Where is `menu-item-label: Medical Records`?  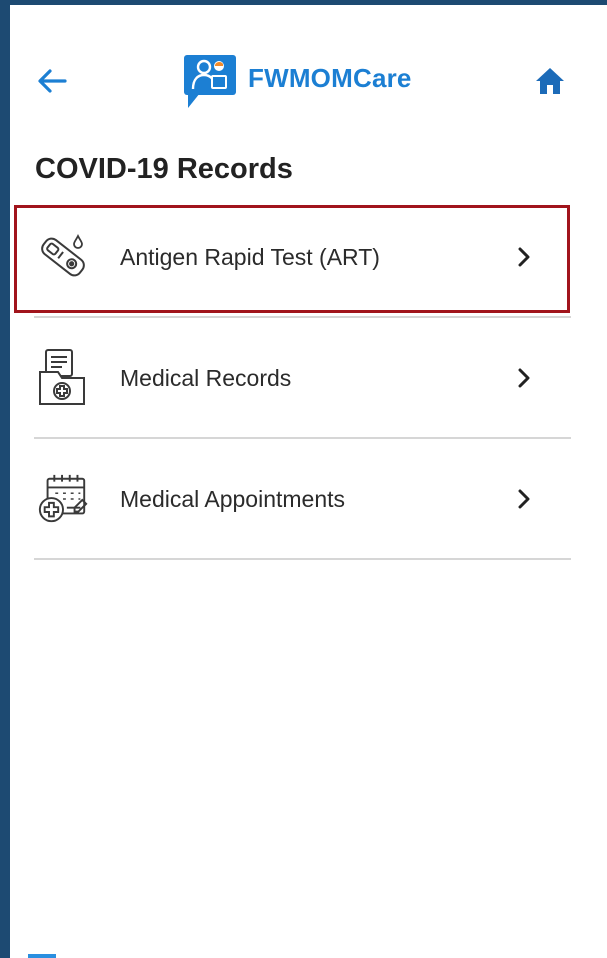
menu-item-label: Medical Records is located at coordinates (206, 377).